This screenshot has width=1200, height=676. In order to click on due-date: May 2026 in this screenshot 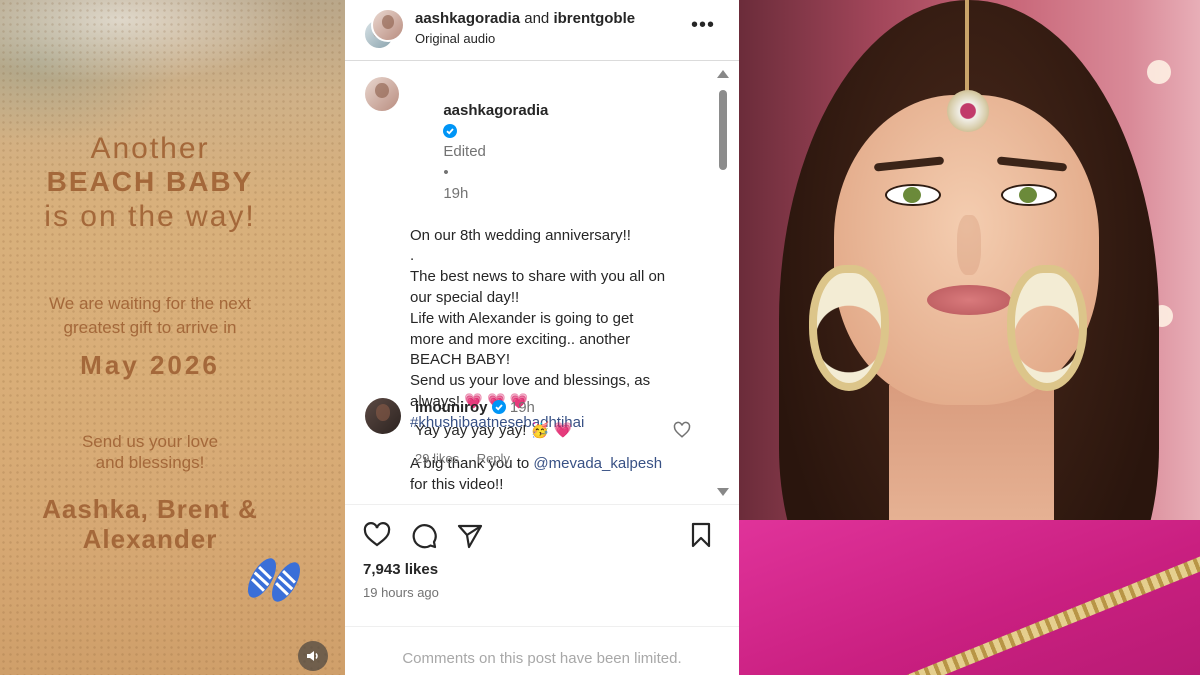, I will do `click(150, 365)`.